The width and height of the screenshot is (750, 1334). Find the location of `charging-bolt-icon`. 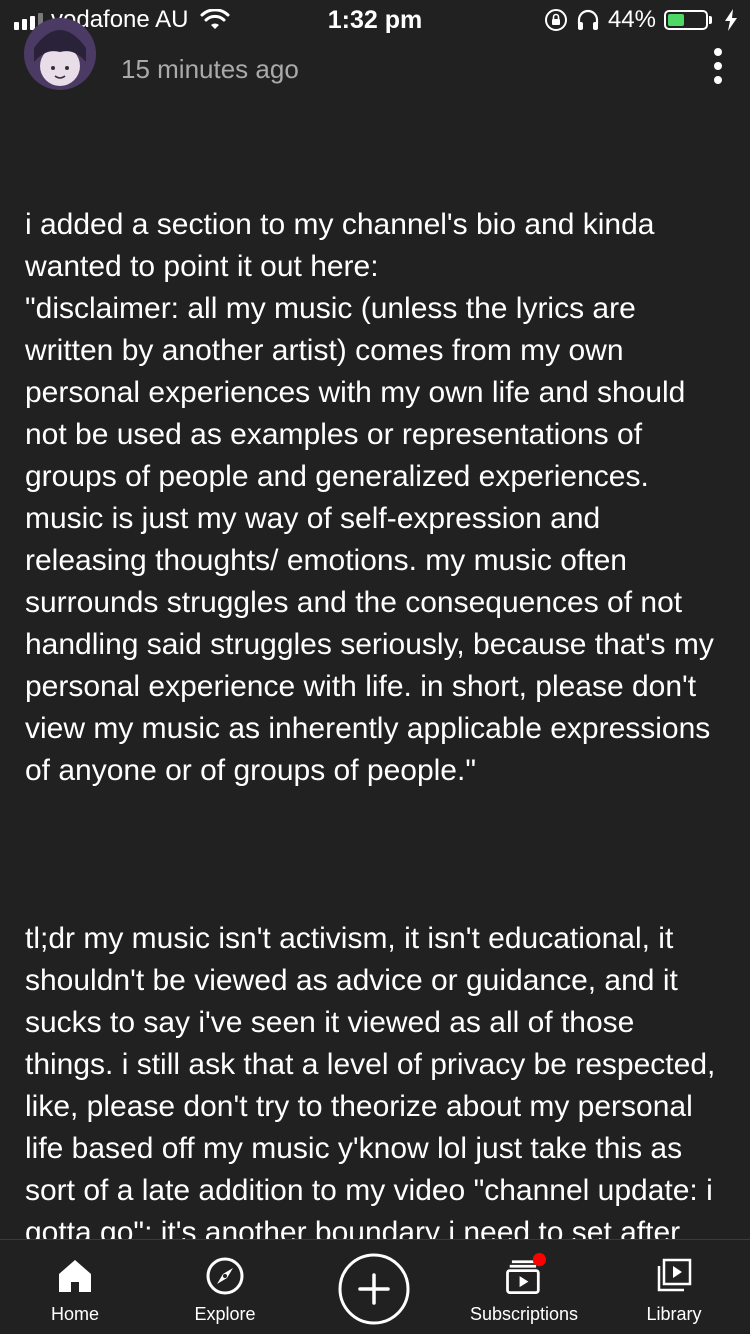

charging-bolt-icon is located at coordinates (731, 20).